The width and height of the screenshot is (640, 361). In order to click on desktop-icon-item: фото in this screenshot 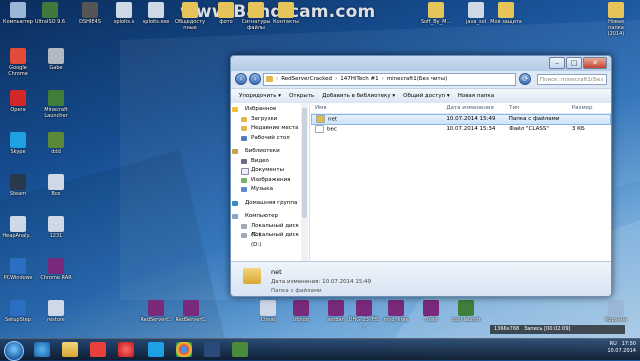, I will do `click(226, 13)`.